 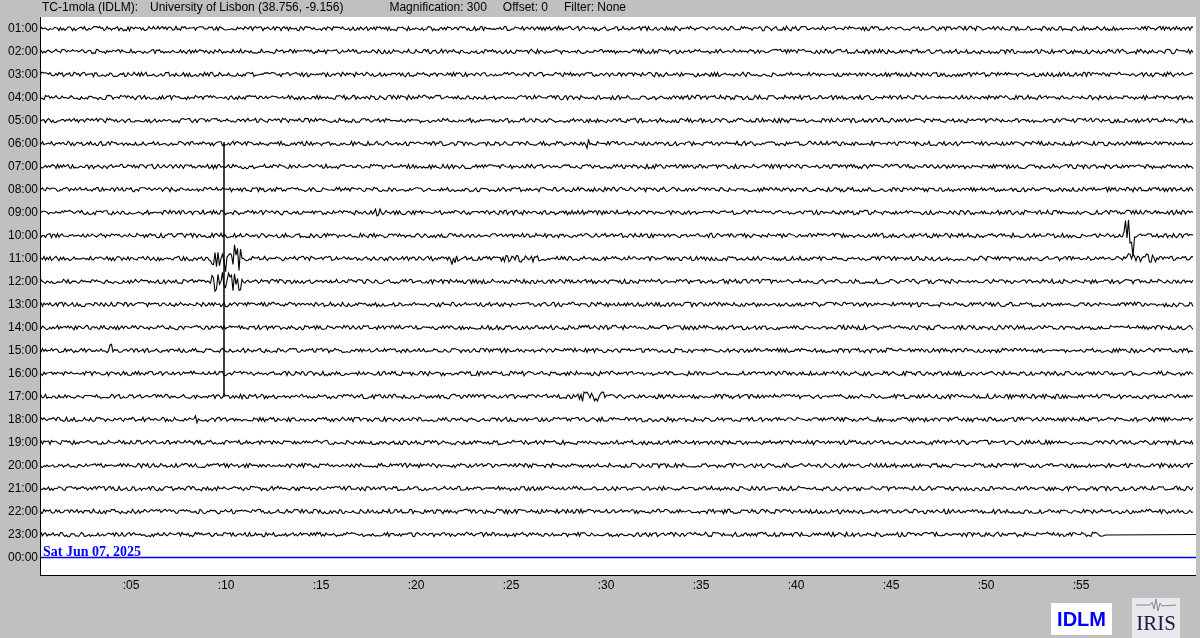 What do you see at coordinates (1156, 605) in the screenshot?
I see `waveform-icon` at bounding box center [1156, 605].